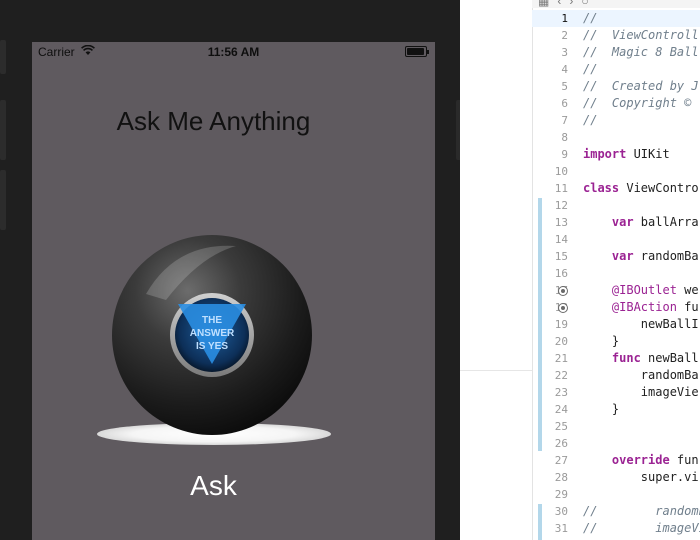 Image resolution: width=700 pixels, height=540 pixels. What do you see at coordinates (561, 494) in the screenshot?
I see `line-number: 29` at bounding box center [561, 494].